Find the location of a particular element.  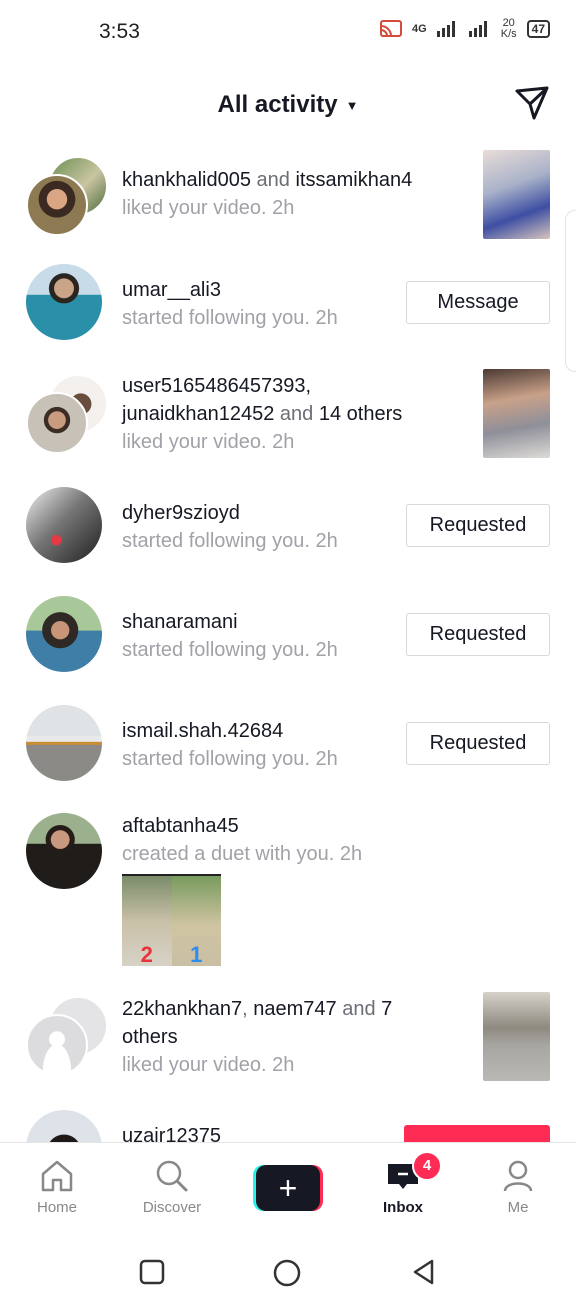

others-link: others is located at coordinates (150, 1037).